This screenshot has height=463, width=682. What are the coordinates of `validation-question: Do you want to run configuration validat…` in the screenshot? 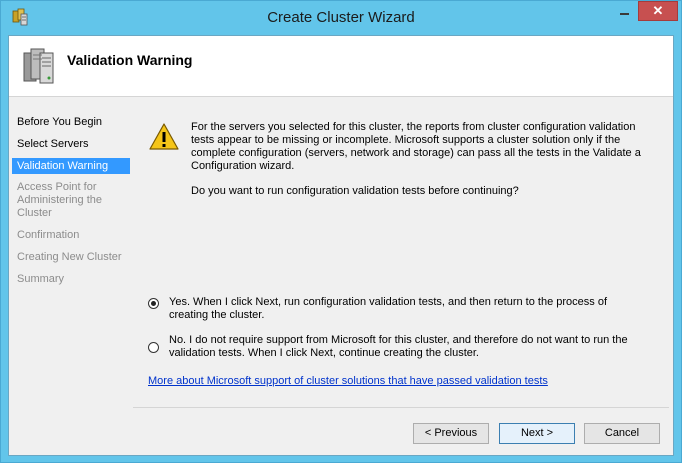 It's located at (355, 191).